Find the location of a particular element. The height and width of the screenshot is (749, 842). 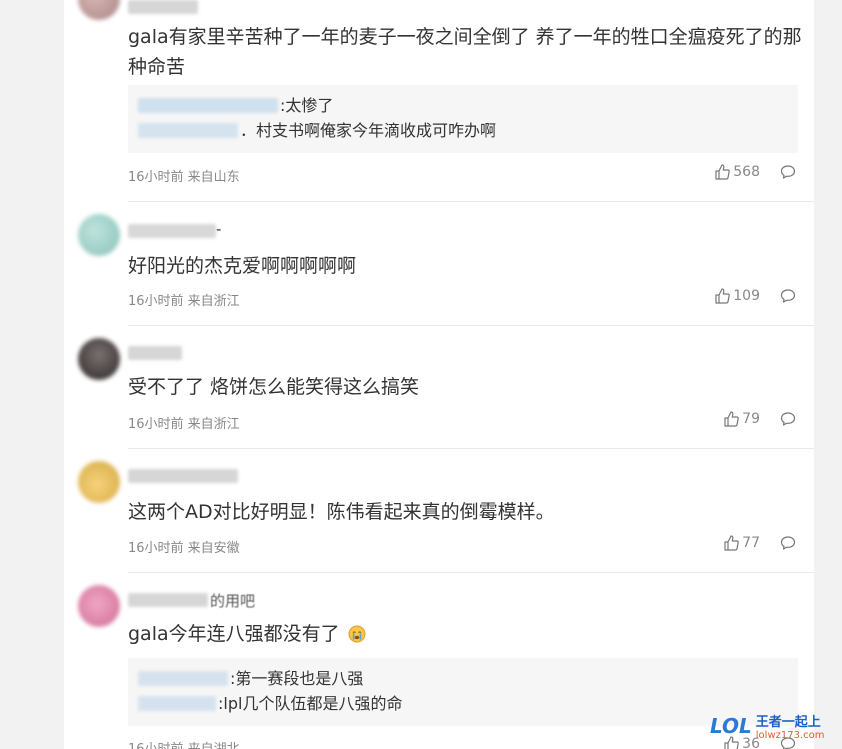

comment-text: gala今年连八强都没有了 is located at coordinates (468, 635).